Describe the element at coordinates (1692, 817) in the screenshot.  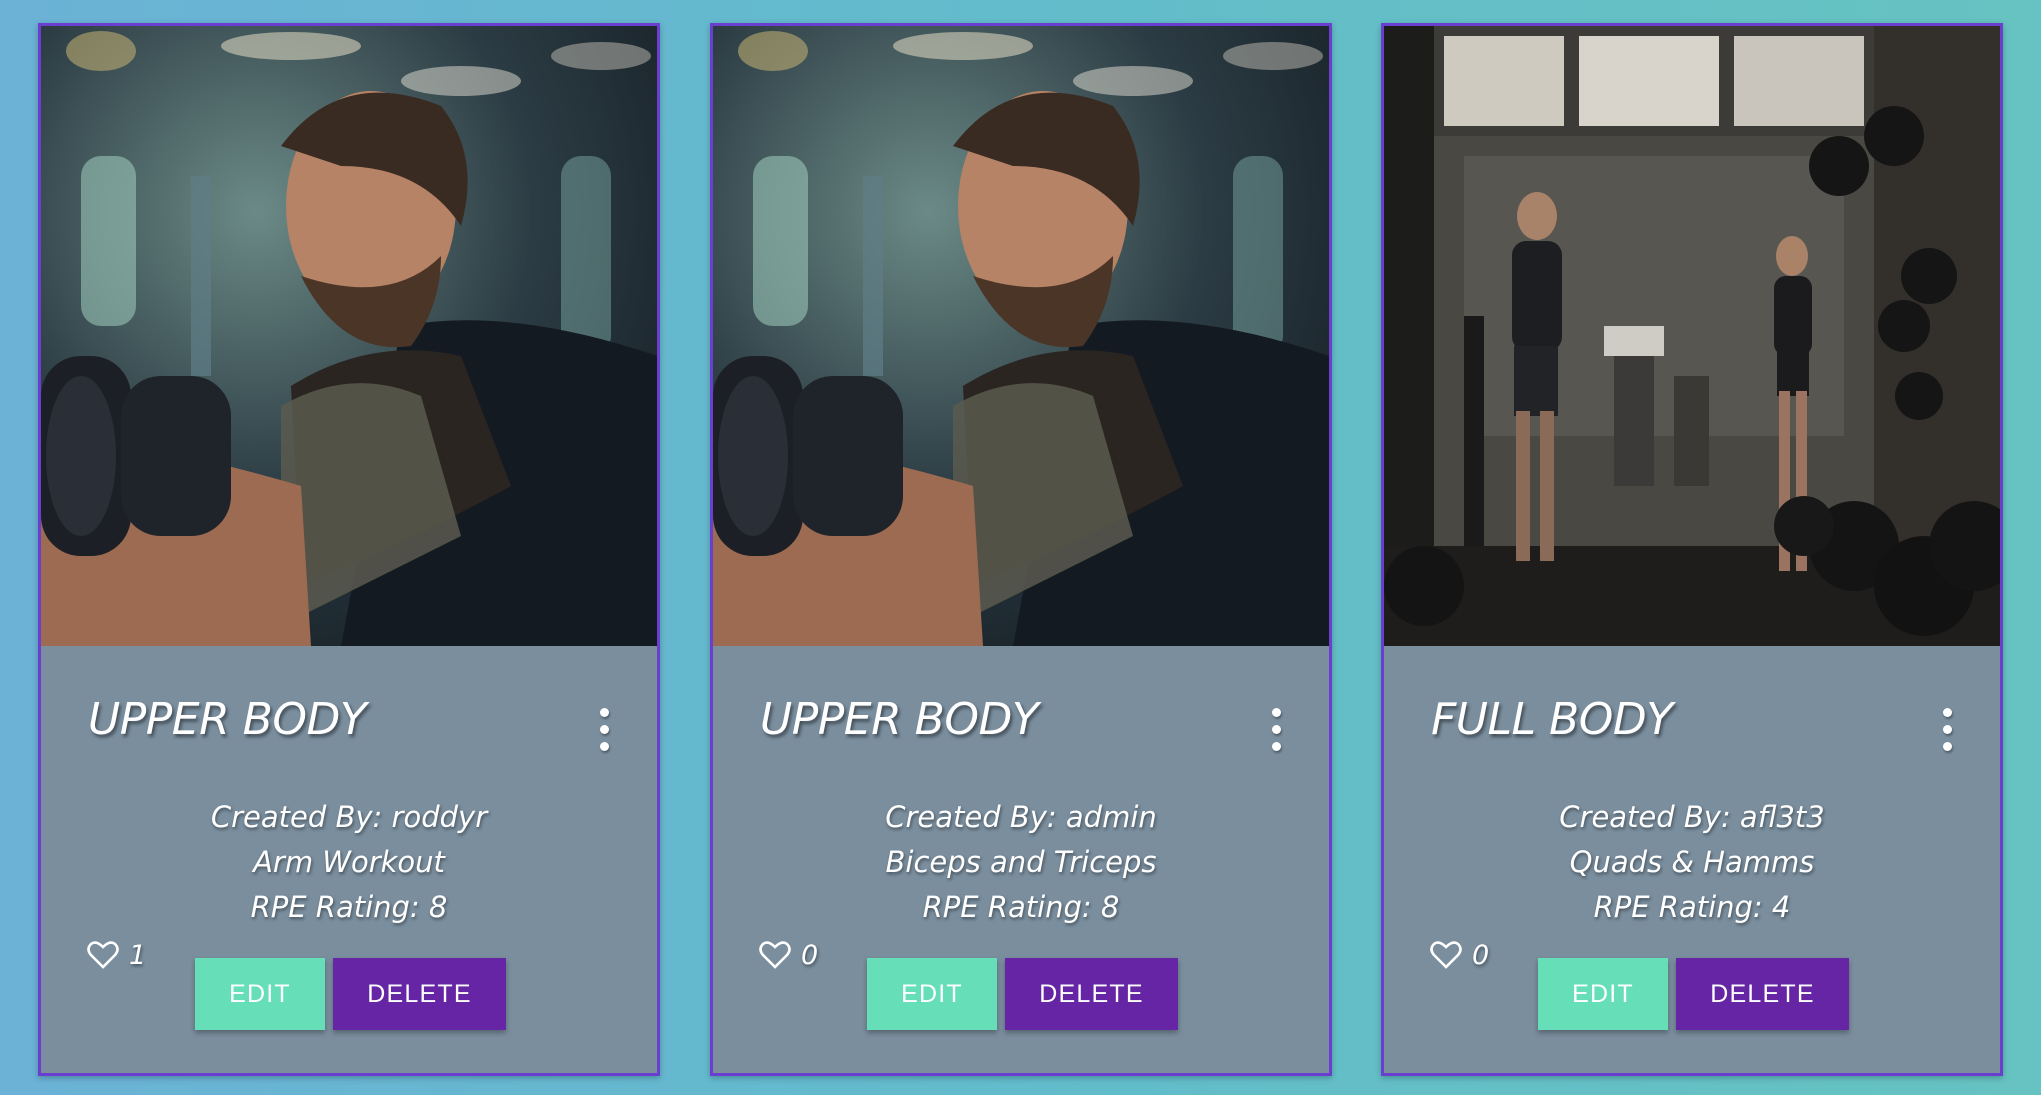
I see `created-by: Created By: afl3t3` at that location.